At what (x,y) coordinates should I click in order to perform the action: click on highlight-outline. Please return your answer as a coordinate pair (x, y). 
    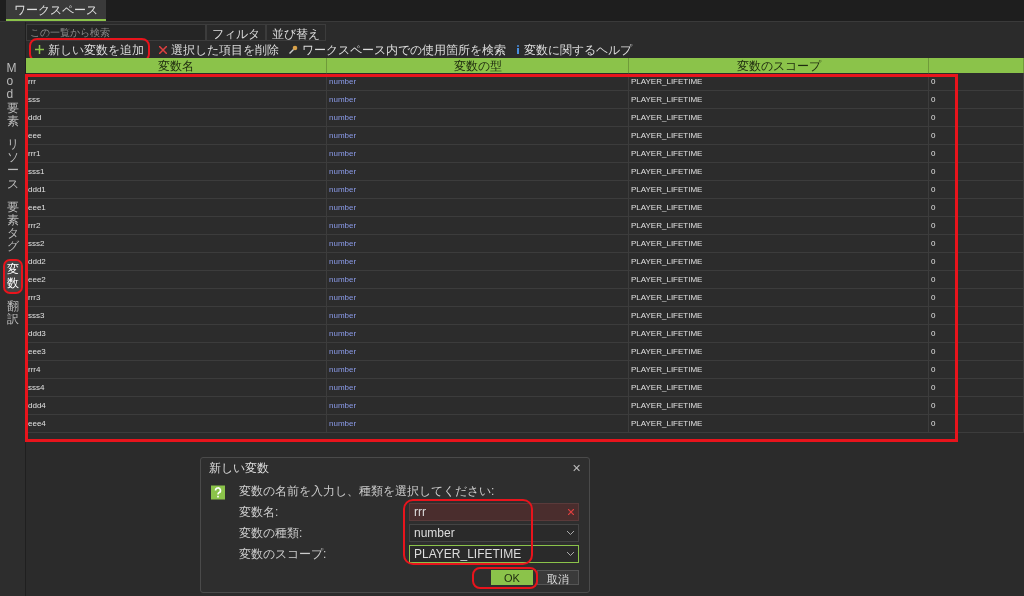
    Looking at the image, I should click on (505, 578).